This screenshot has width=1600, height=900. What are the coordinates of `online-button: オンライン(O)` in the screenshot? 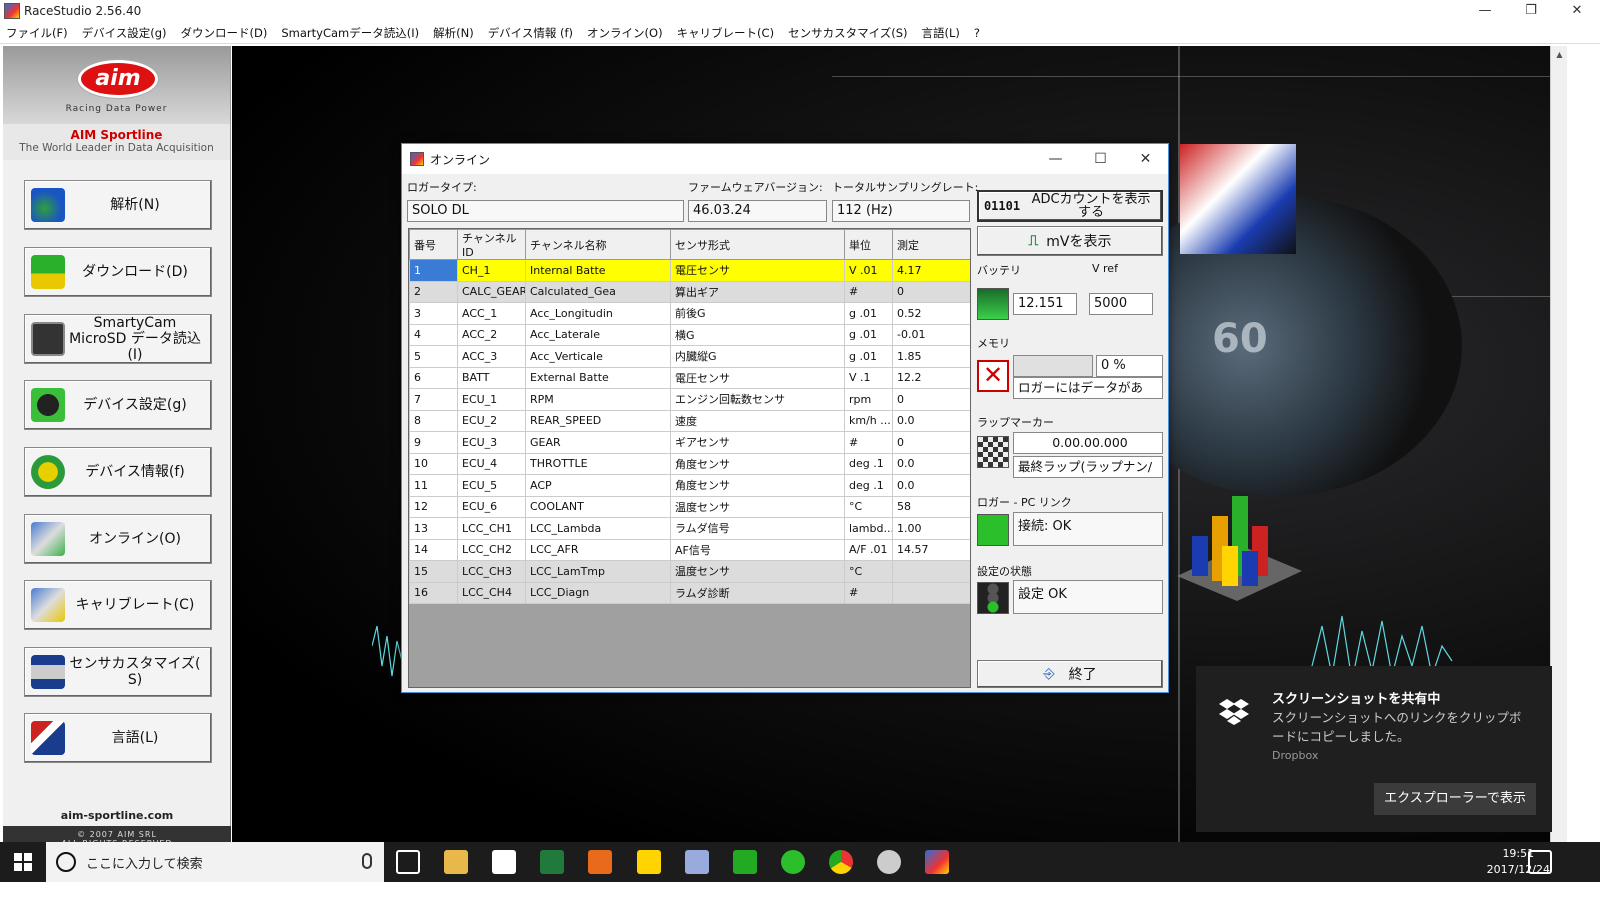 It's located at (118, 539).